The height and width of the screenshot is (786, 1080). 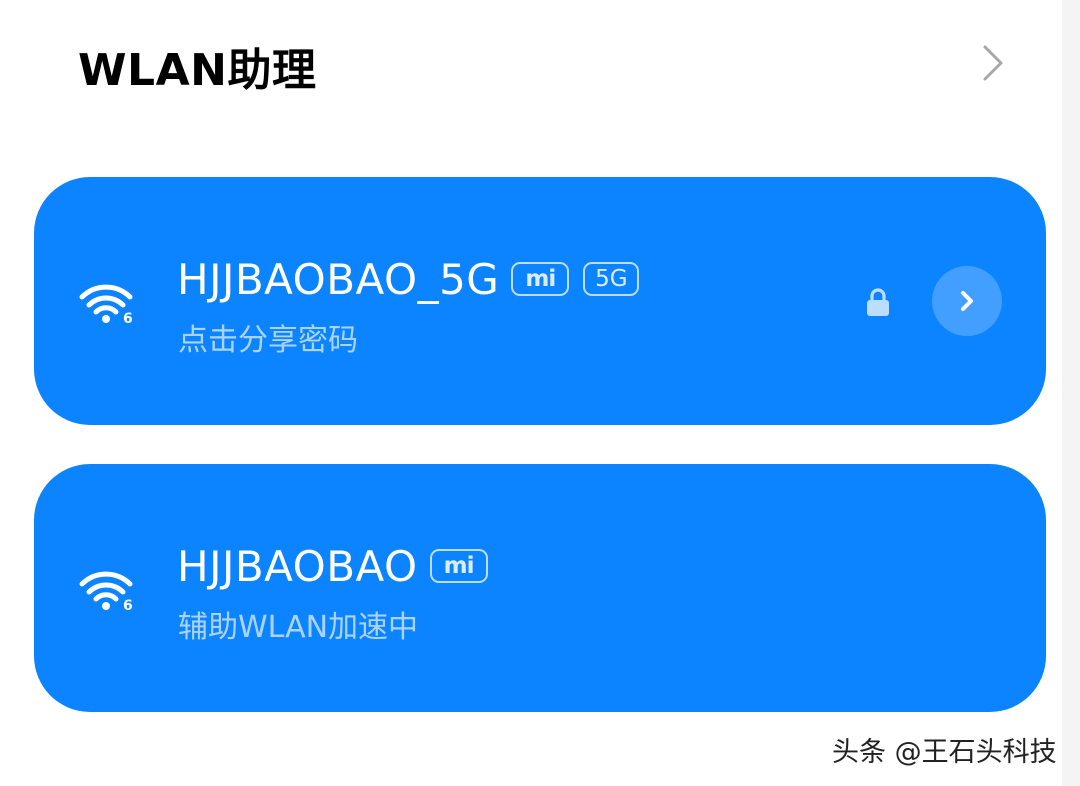 What do you see at coordinates (297, 566) in the screenshot?
I see `network-ssid: HJJBAOBAO` at bounding box center [297, 566].